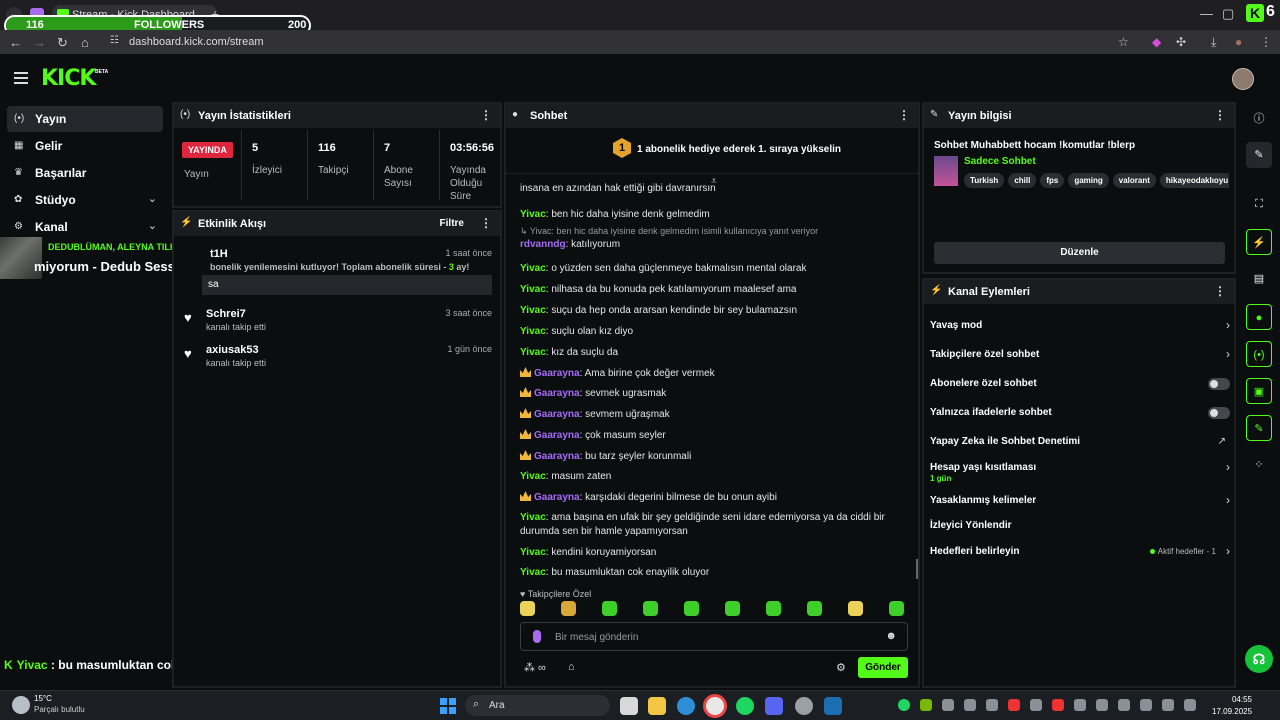 This screenshot has height=720, width=1280. What do you see at coordinates (1259, 204) in the screenshot?
I see `capture-icon: ⛶` at bounding box center [1259, 204].